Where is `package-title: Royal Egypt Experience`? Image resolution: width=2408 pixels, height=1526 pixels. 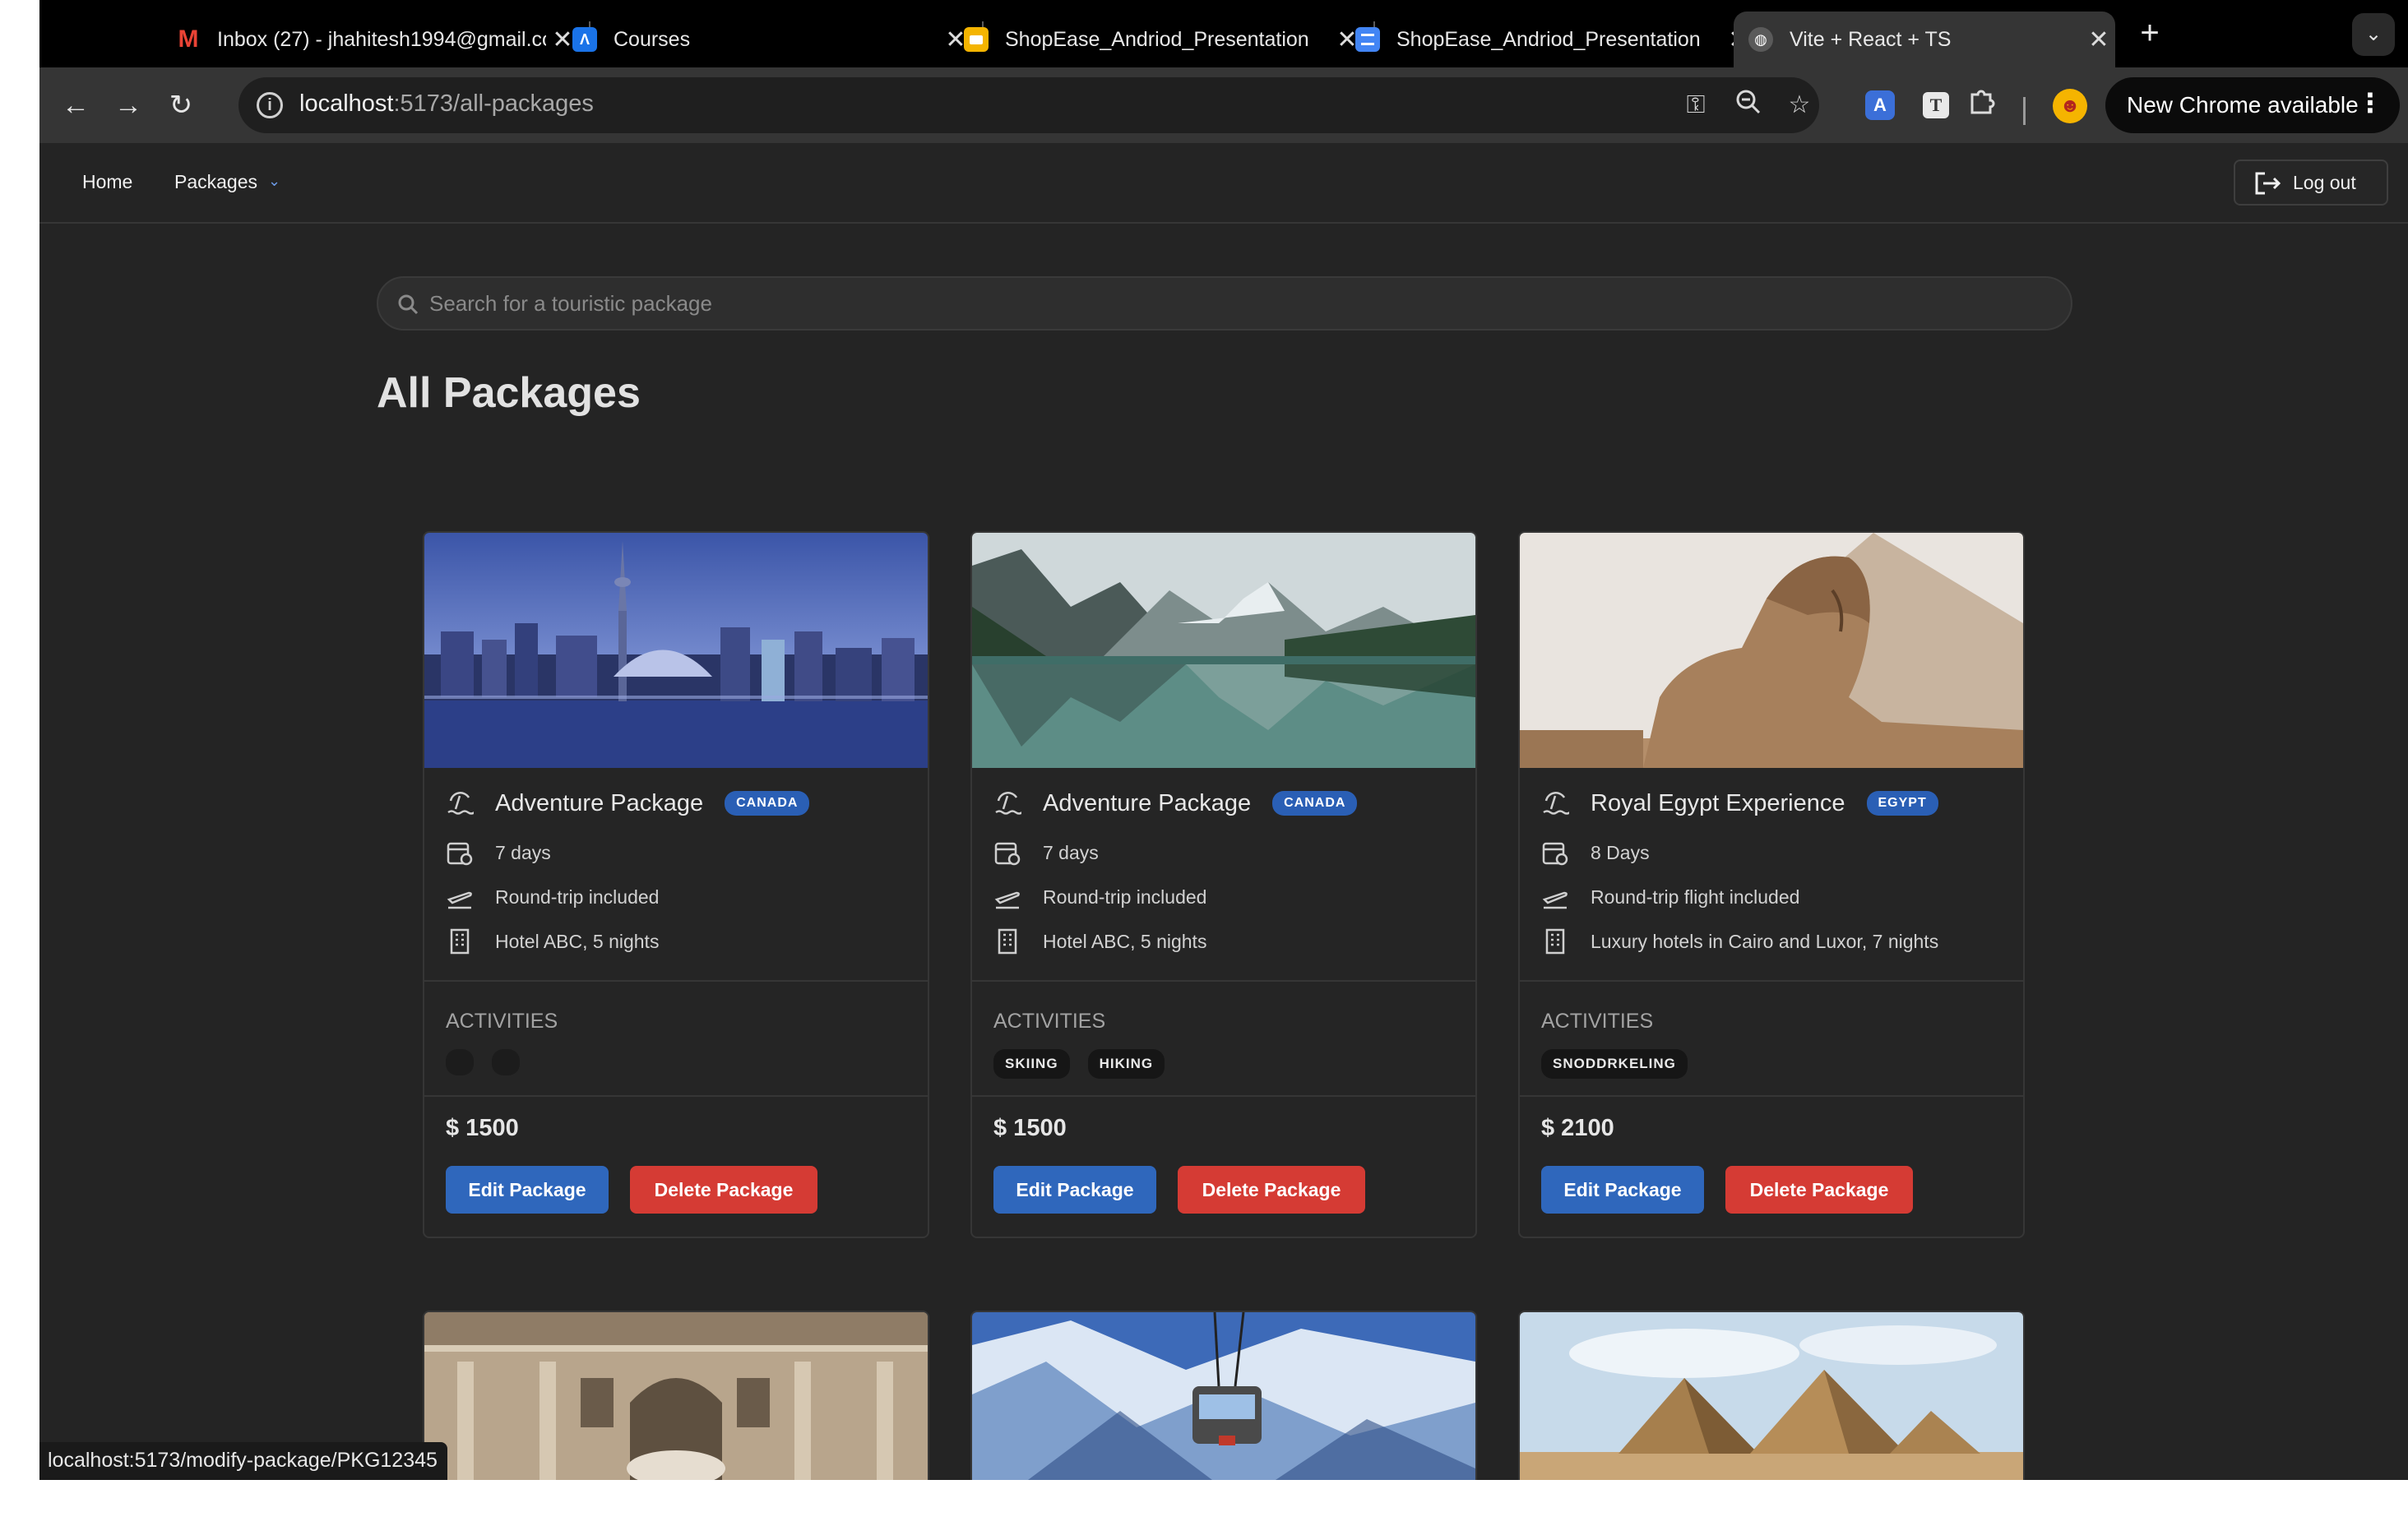
package-title: Royal Egypt Experience is located at coordinates (1718, 802).